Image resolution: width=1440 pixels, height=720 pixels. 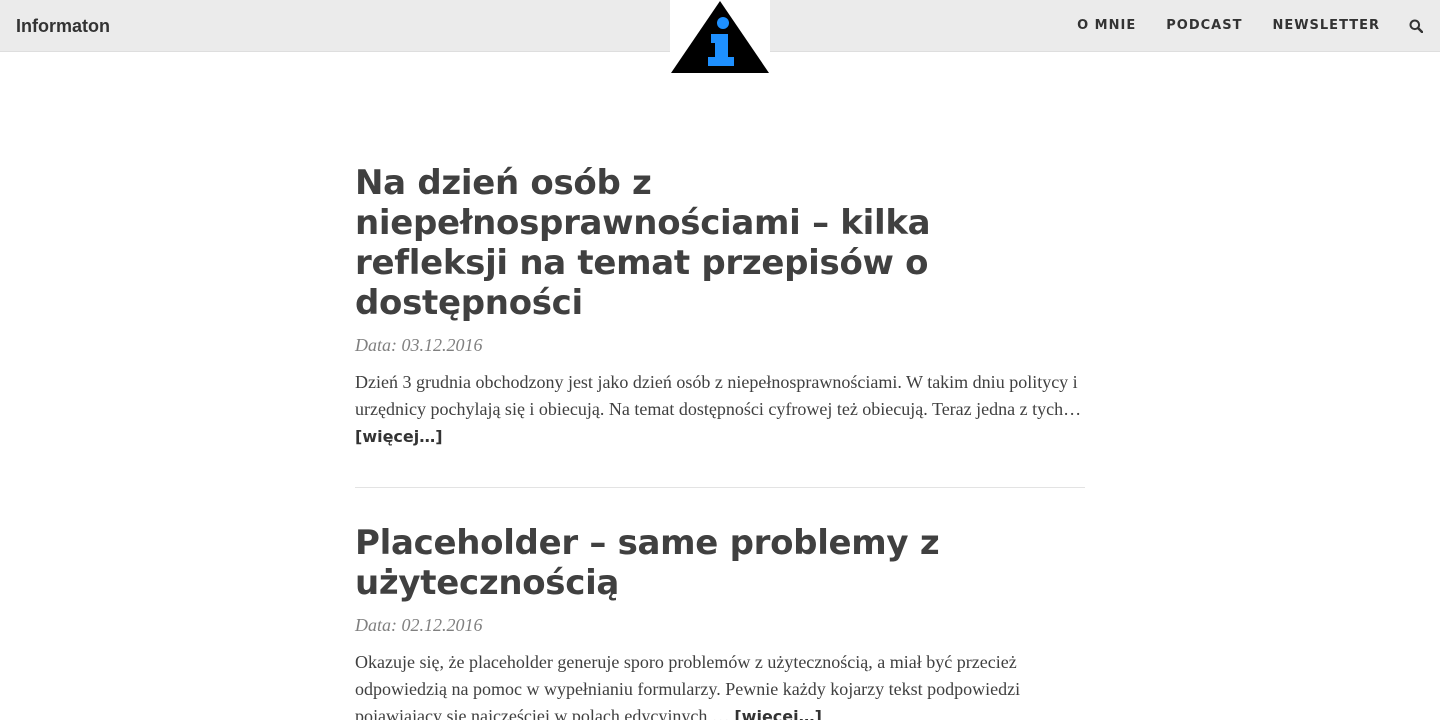 What do you see at coordinates (720, 487) in the screenshot?
I see `post-divider` at bounding box center [720, 487].